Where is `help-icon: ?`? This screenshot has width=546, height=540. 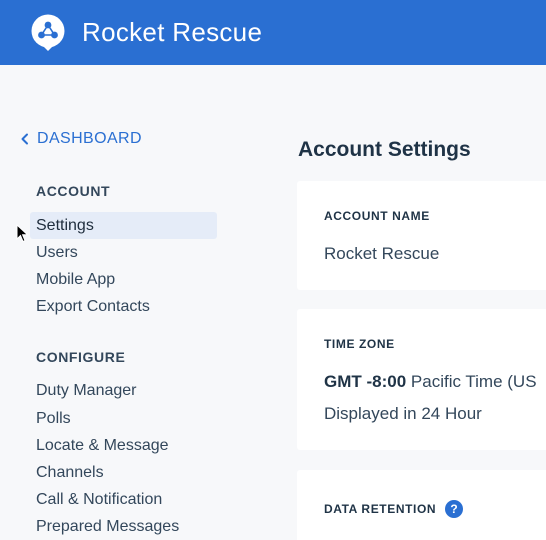
help-icon: ? is located at coordinates (454, 509).